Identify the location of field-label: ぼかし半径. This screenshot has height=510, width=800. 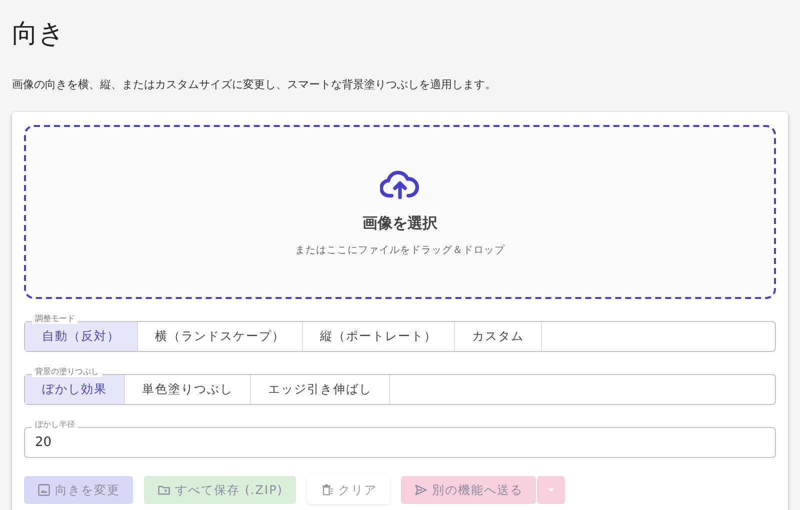
(55, 424).